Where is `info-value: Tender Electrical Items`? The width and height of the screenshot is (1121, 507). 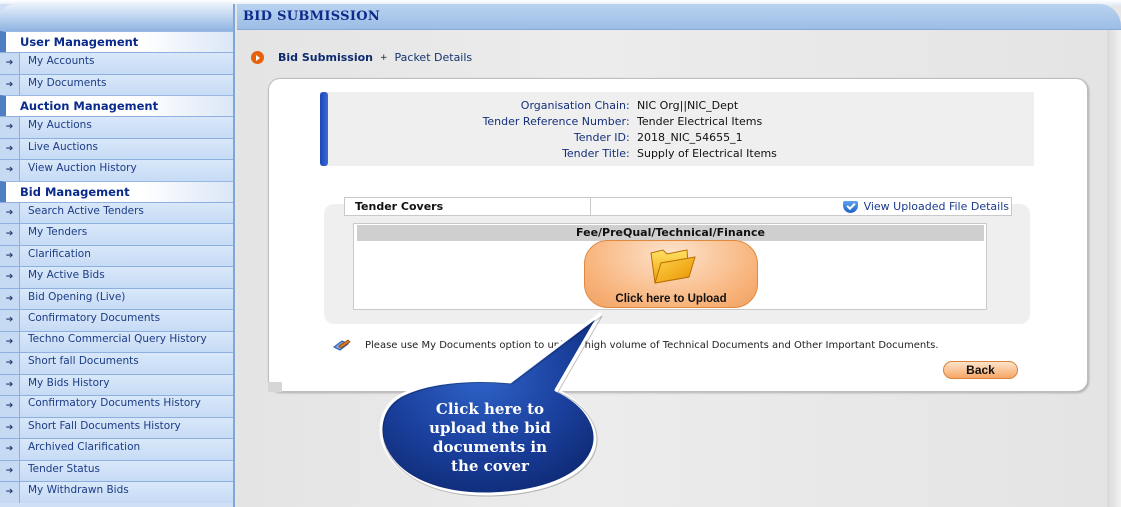 info-value: Tender Electrical Items is located at coordinates (700, 121).